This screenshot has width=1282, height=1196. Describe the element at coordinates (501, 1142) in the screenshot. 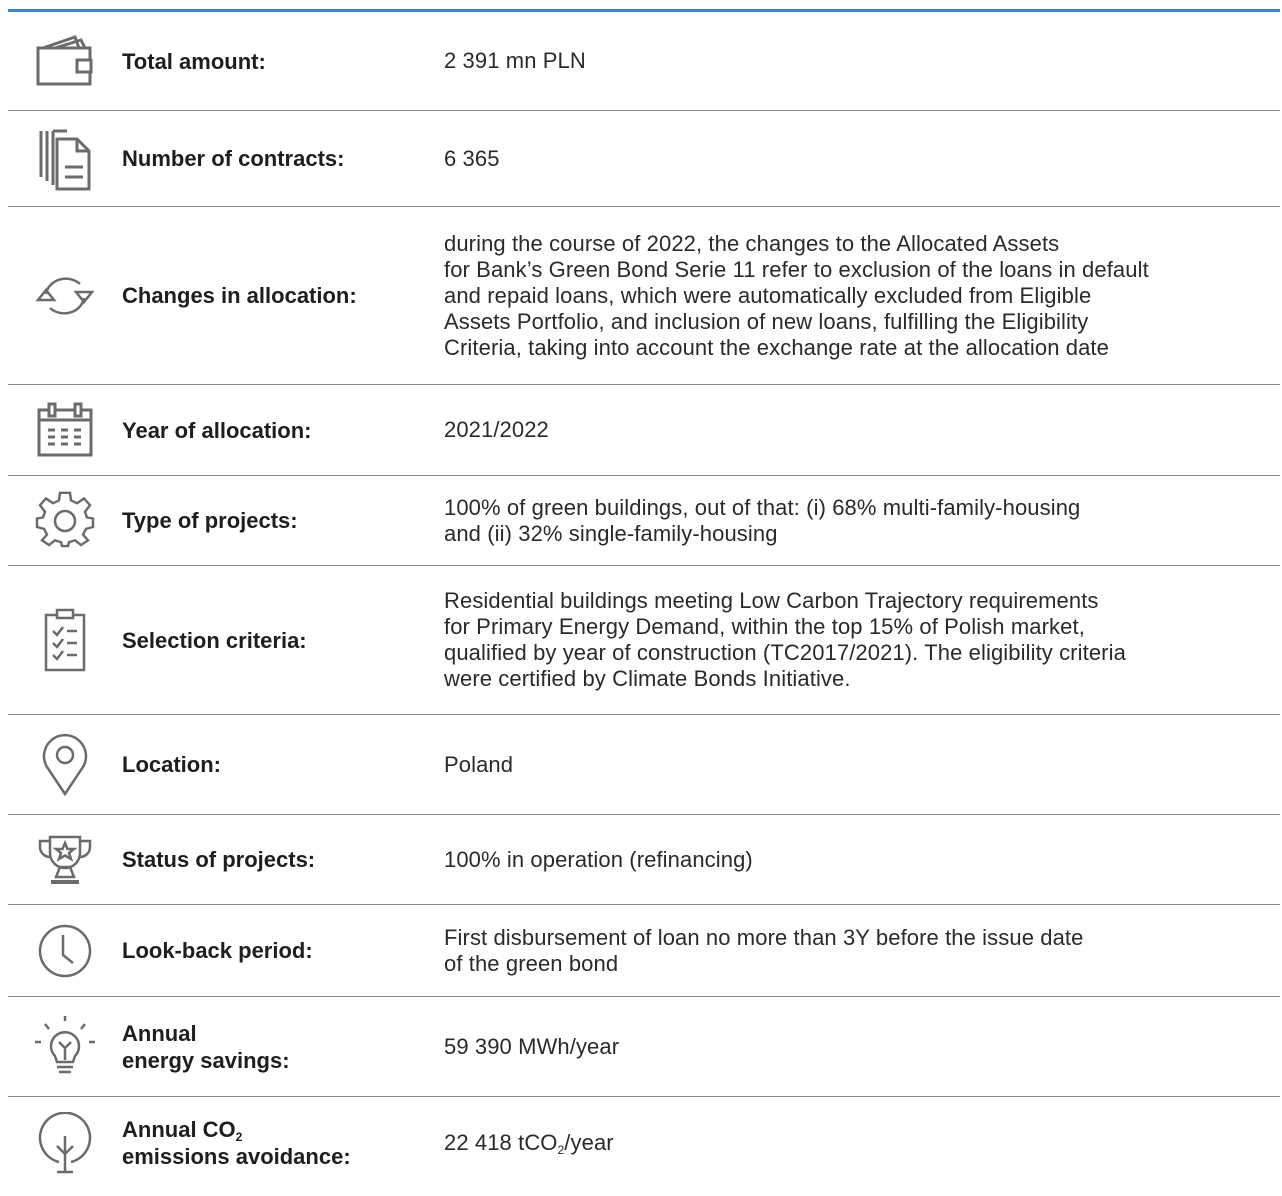

I see `value-text: 22 418 tCO` at that location.